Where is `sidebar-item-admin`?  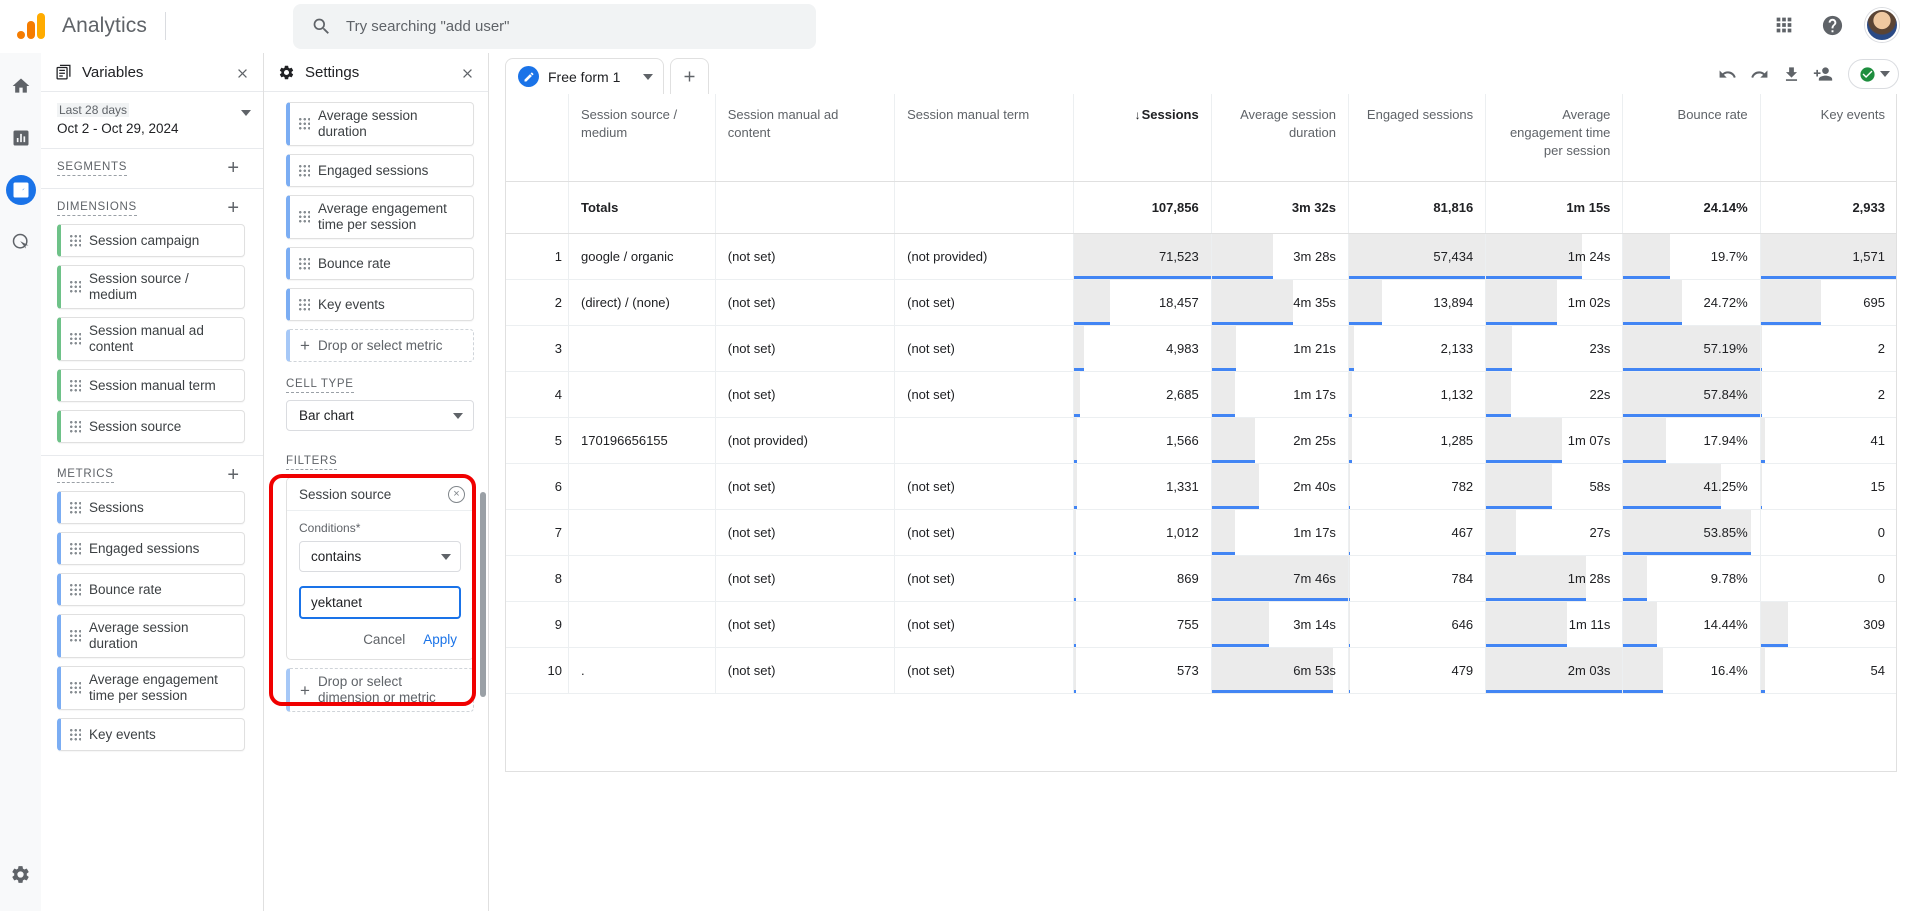
sidebar-item-admin is located at coordinates (21, 874).